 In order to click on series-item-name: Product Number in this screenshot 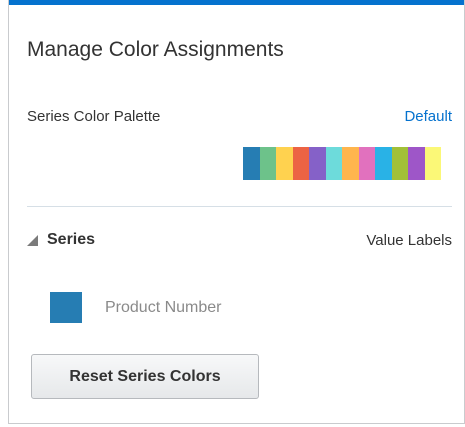, I will do `click(163, 307)`.